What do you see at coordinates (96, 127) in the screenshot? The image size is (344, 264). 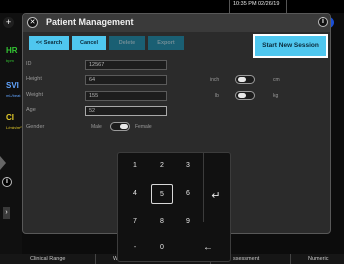 I see `gender-male-label: Male` at bounding box center [96, 127].